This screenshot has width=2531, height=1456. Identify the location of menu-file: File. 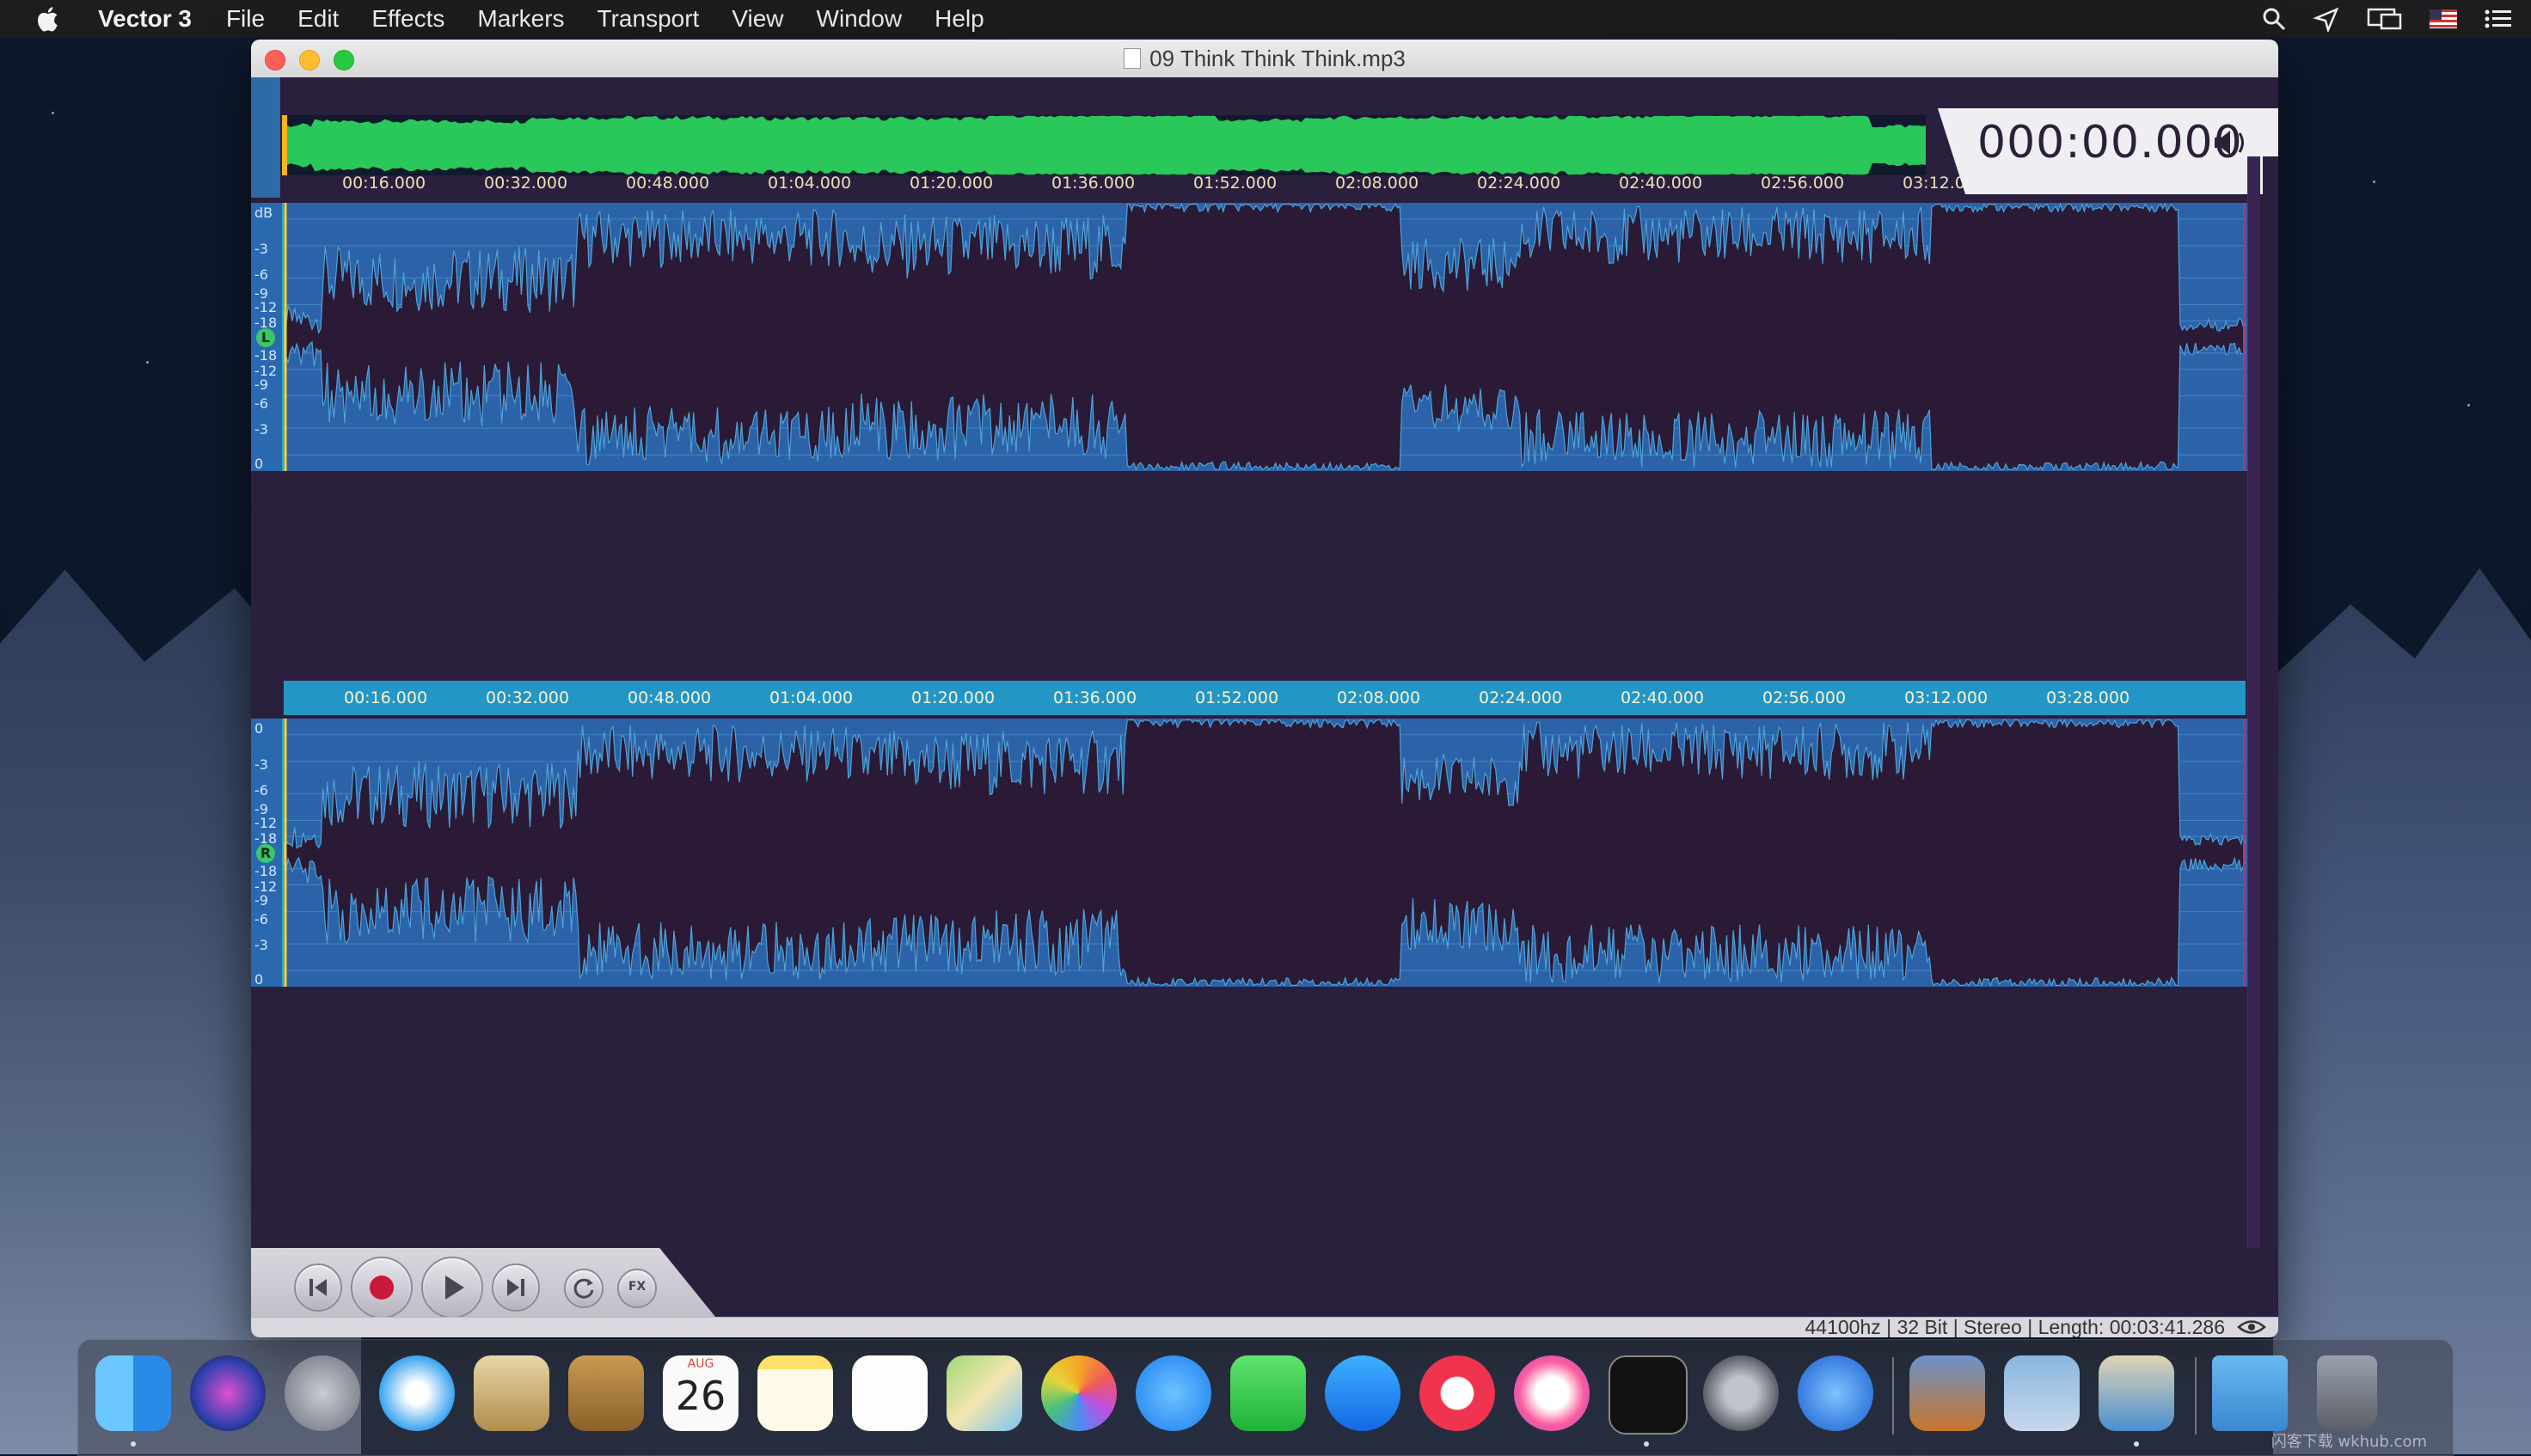
(246, 19).